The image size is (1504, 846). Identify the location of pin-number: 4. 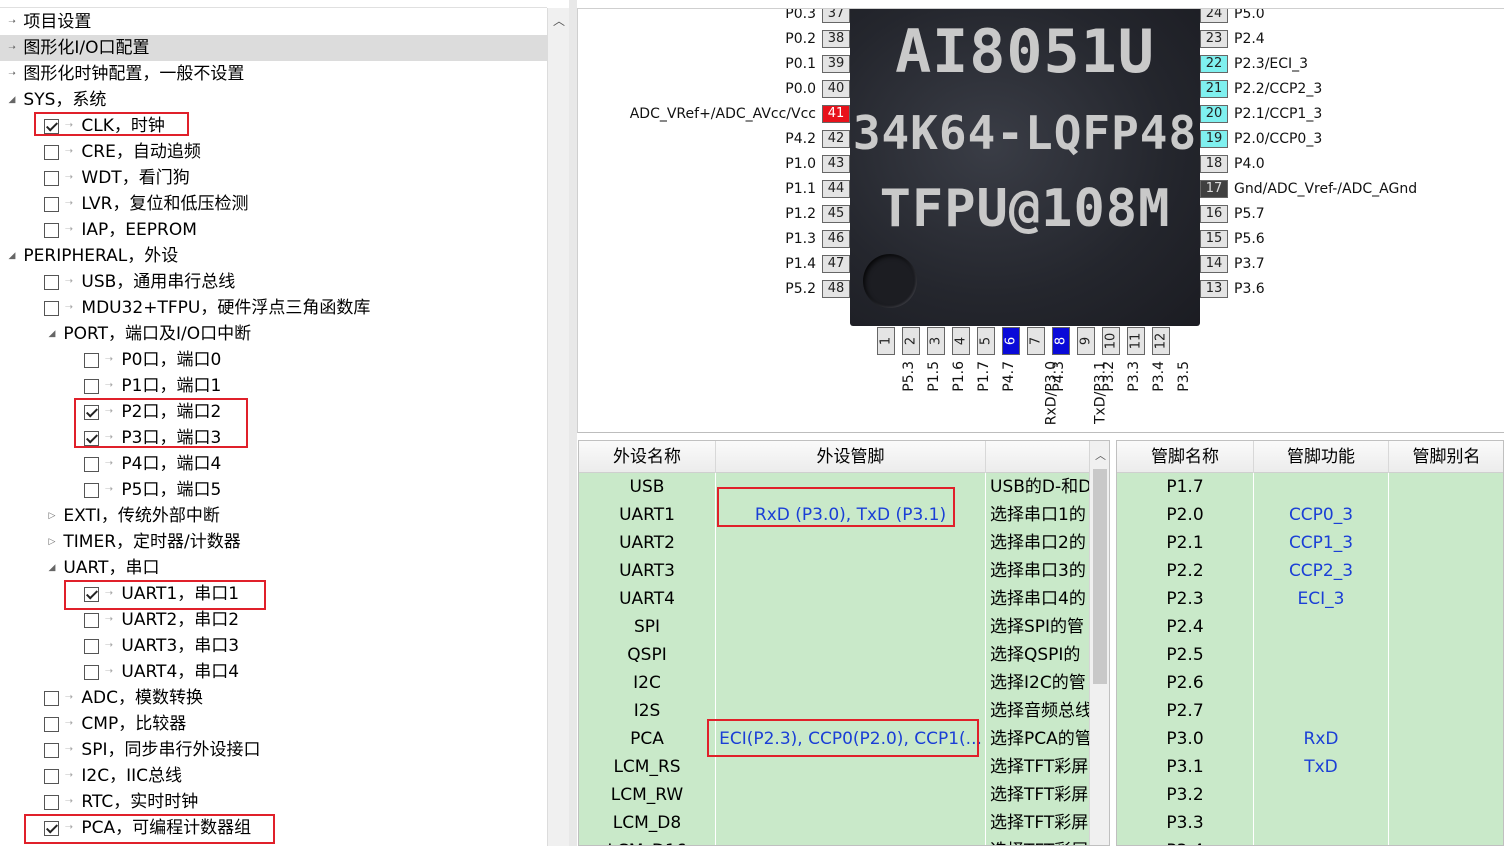
(961, 341).